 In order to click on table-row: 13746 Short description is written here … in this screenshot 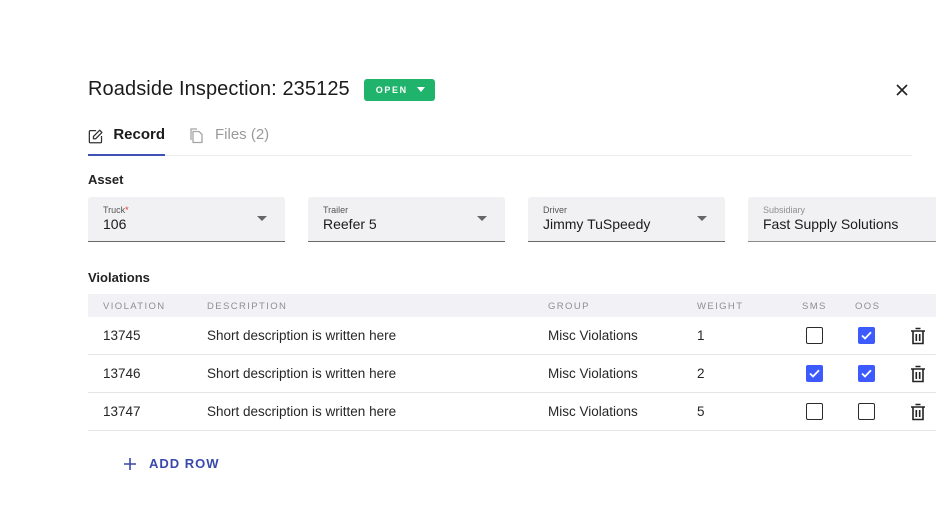, I will do `click(512, 374)`.